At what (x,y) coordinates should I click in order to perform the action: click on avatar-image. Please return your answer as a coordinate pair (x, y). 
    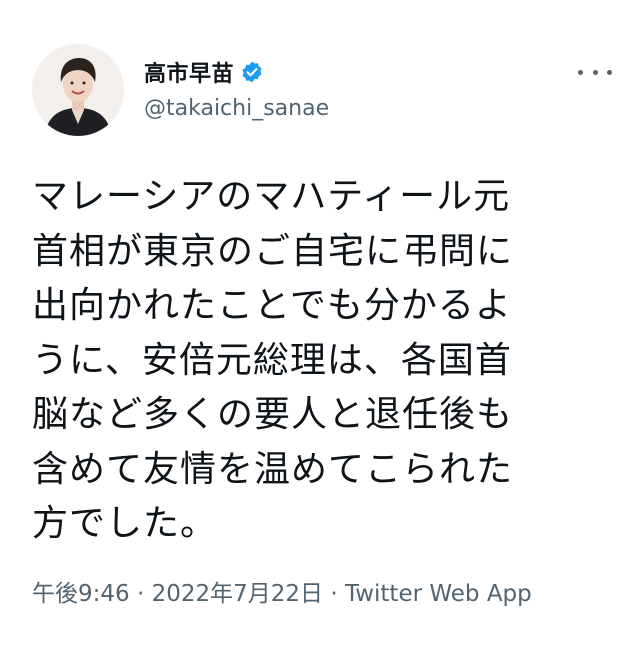
    Looking at the image, I should click on (78, 90).